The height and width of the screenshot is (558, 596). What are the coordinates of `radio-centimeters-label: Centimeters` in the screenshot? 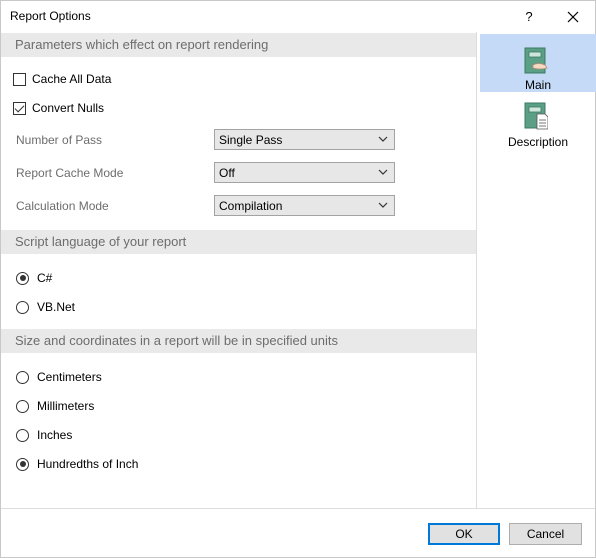 It's located at (69, 377).